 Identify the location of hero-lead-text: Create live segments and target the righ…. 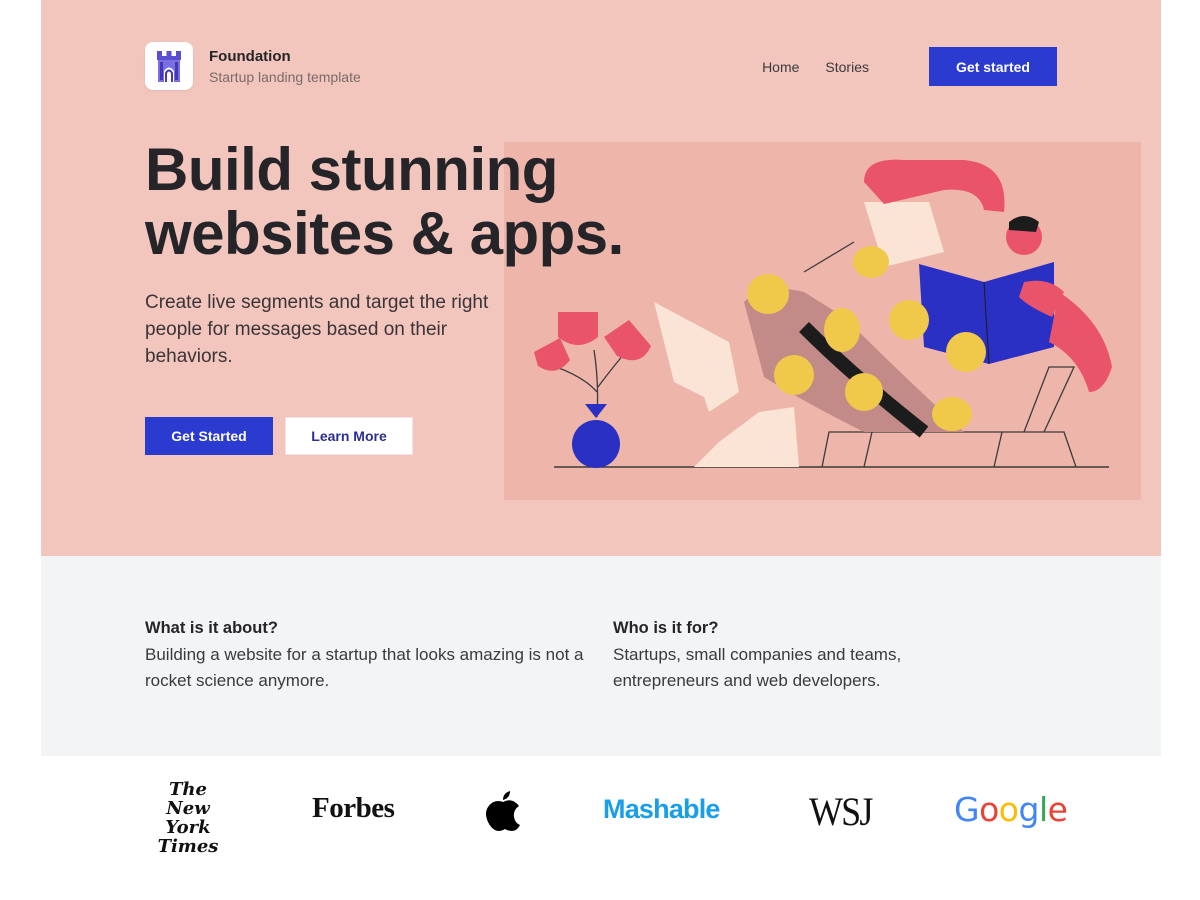
(317, 329).